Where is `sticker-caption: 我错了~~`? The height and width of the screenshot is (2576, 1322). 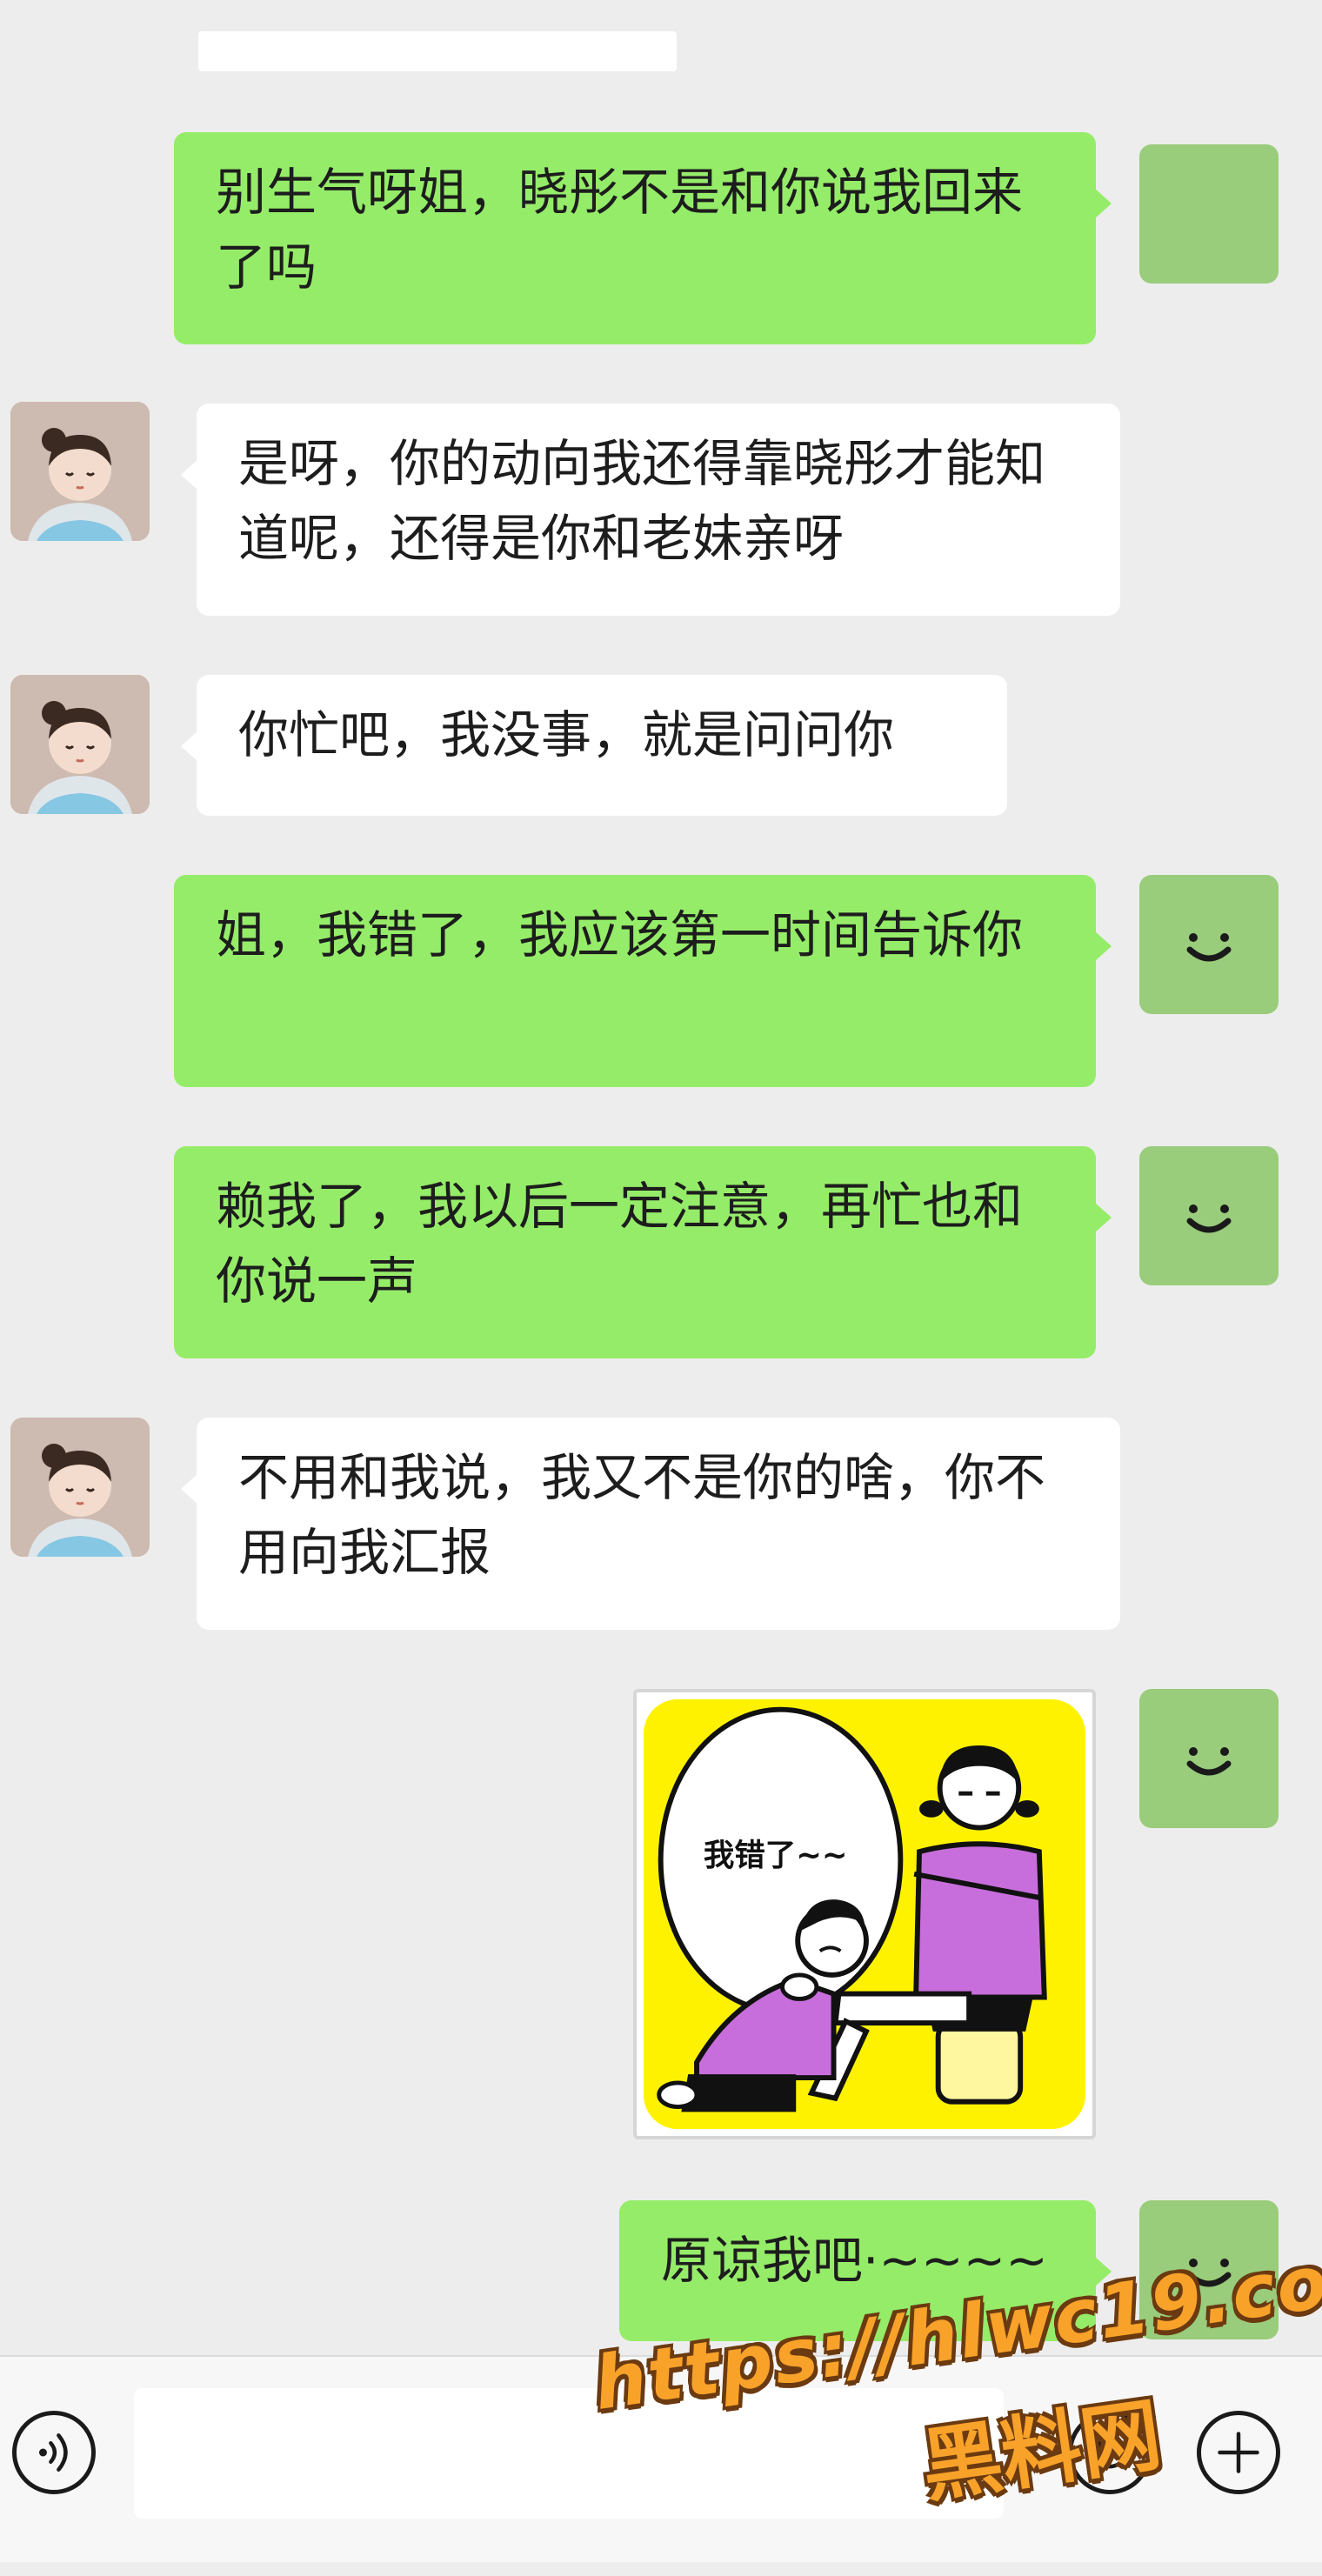
sticker-caption: 我错了~~ is located at coordinates (776, 1856).